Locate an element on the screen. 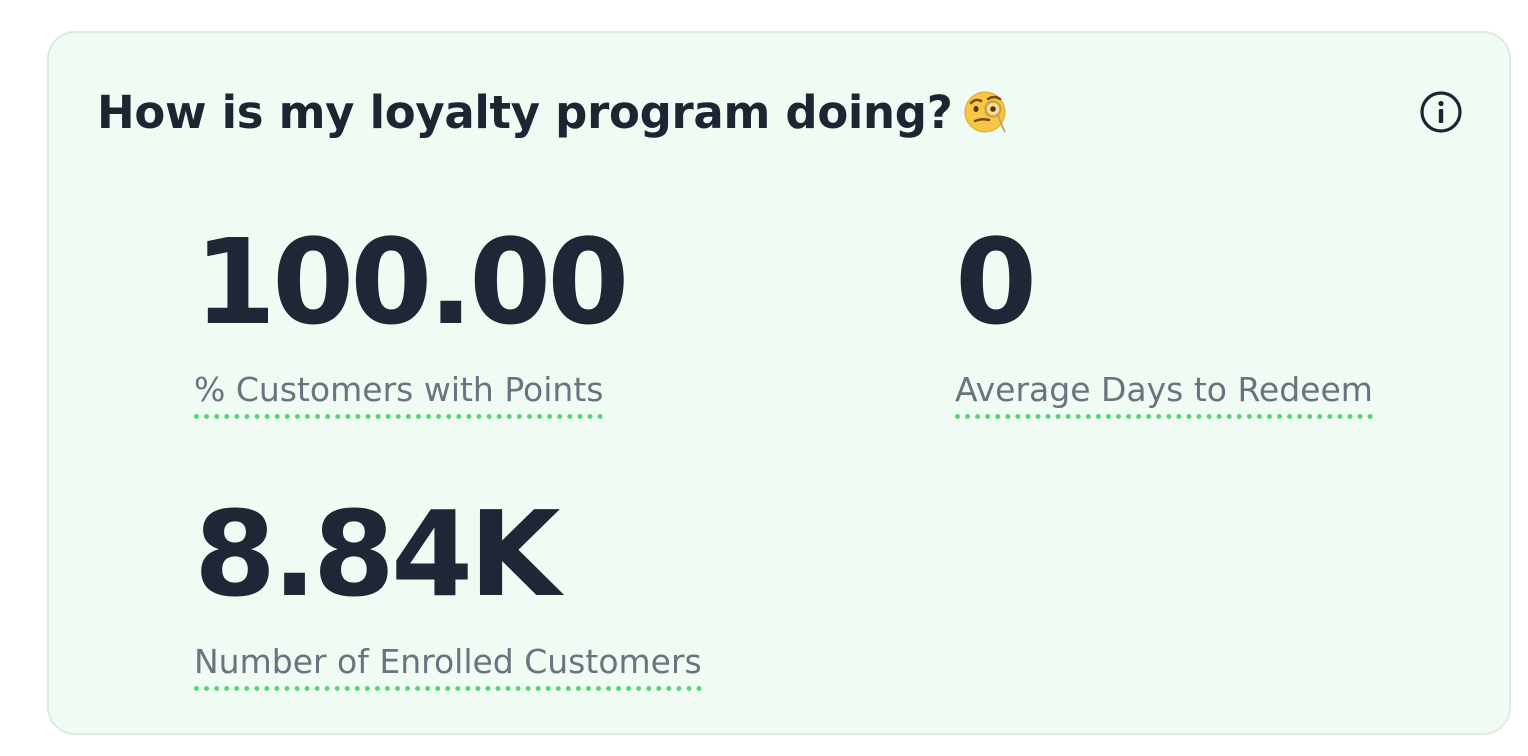 The width and height of the screenshot is (1528, 756). card-title: How is my loyalty program doing? is located at coordinates (554, 112).